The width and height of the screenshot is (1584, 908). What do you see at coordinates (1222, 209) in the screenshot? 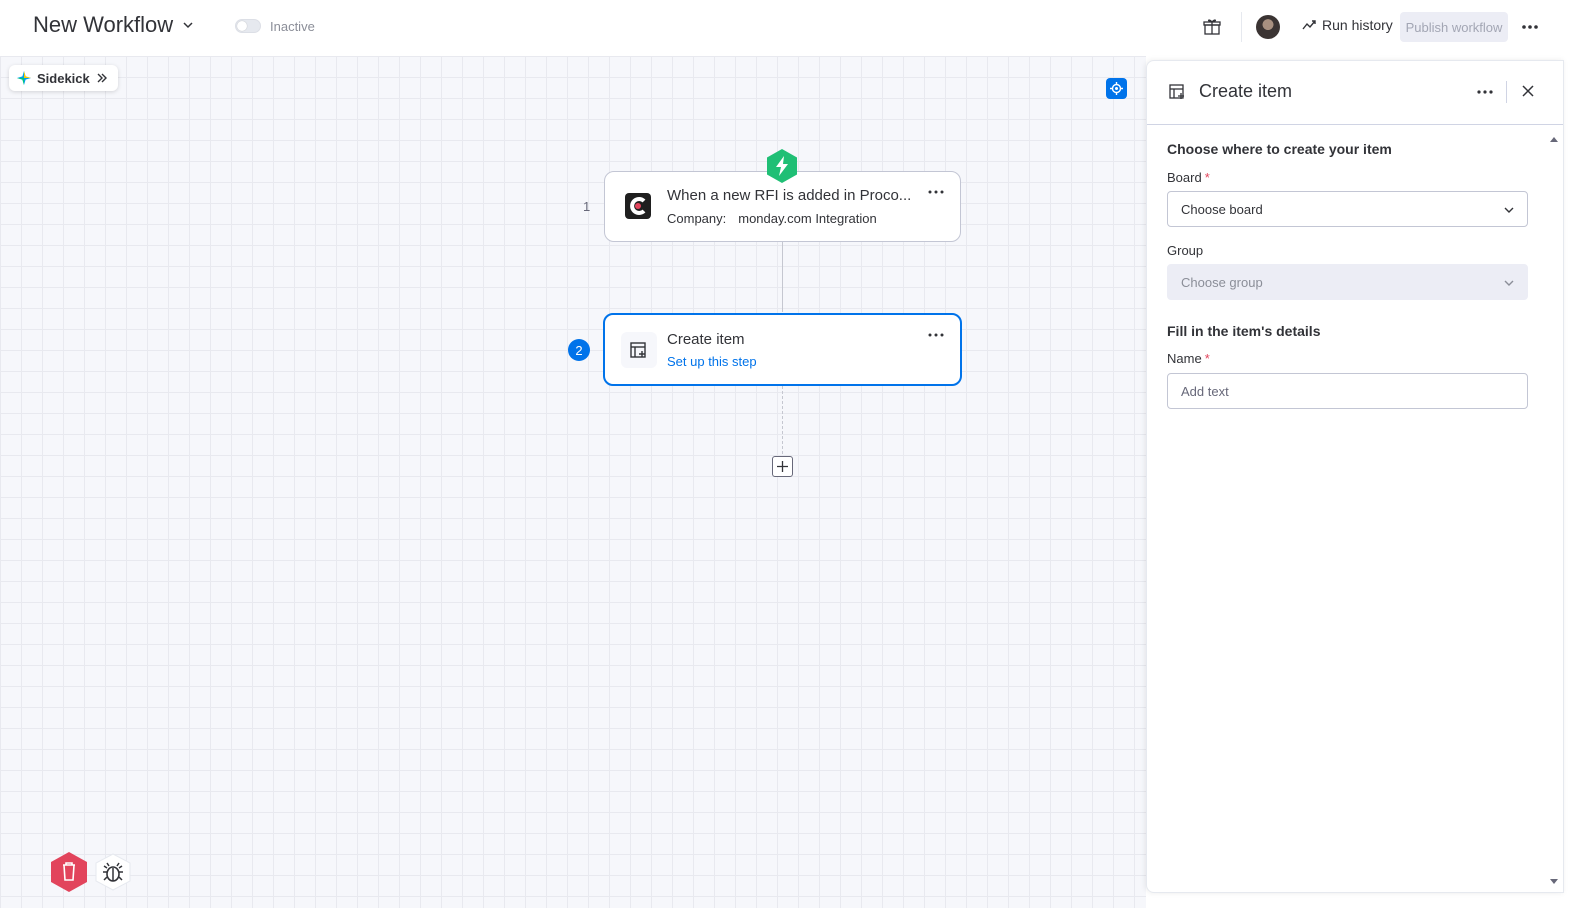
I see `board-placeholder: Choose board` at bounding box center [1222, 209].